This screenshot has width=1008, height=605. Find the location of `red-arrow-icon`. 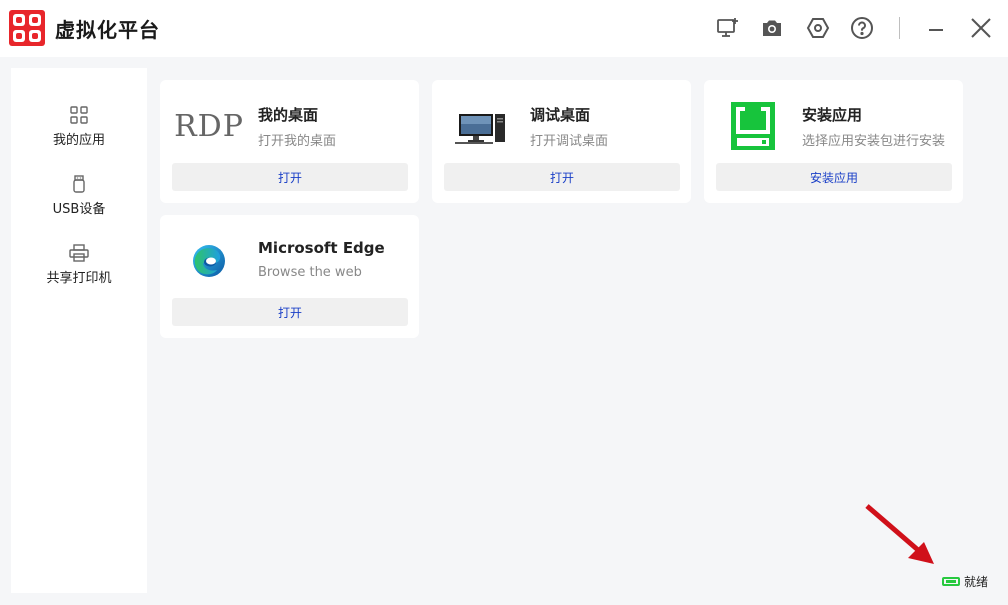

red-arrow-icon is located at coordinates (899, 534).